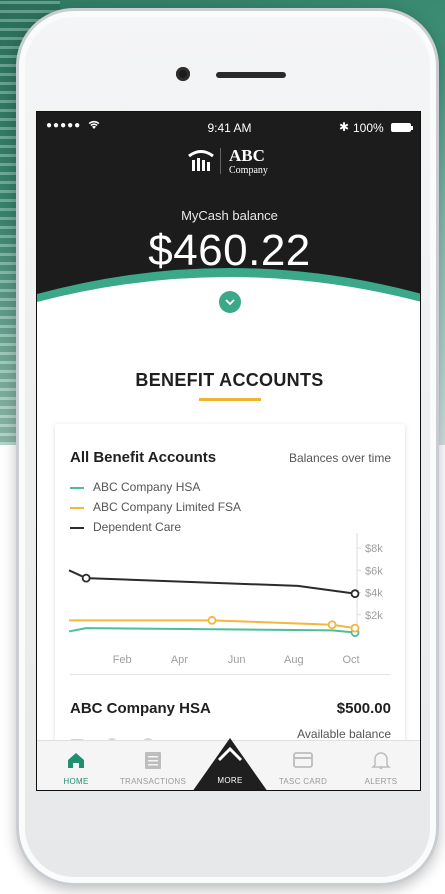  What do you see at coordinates (220, 161) in the screenshot?
I see `logo-divider` at bounding box center [220, 161].